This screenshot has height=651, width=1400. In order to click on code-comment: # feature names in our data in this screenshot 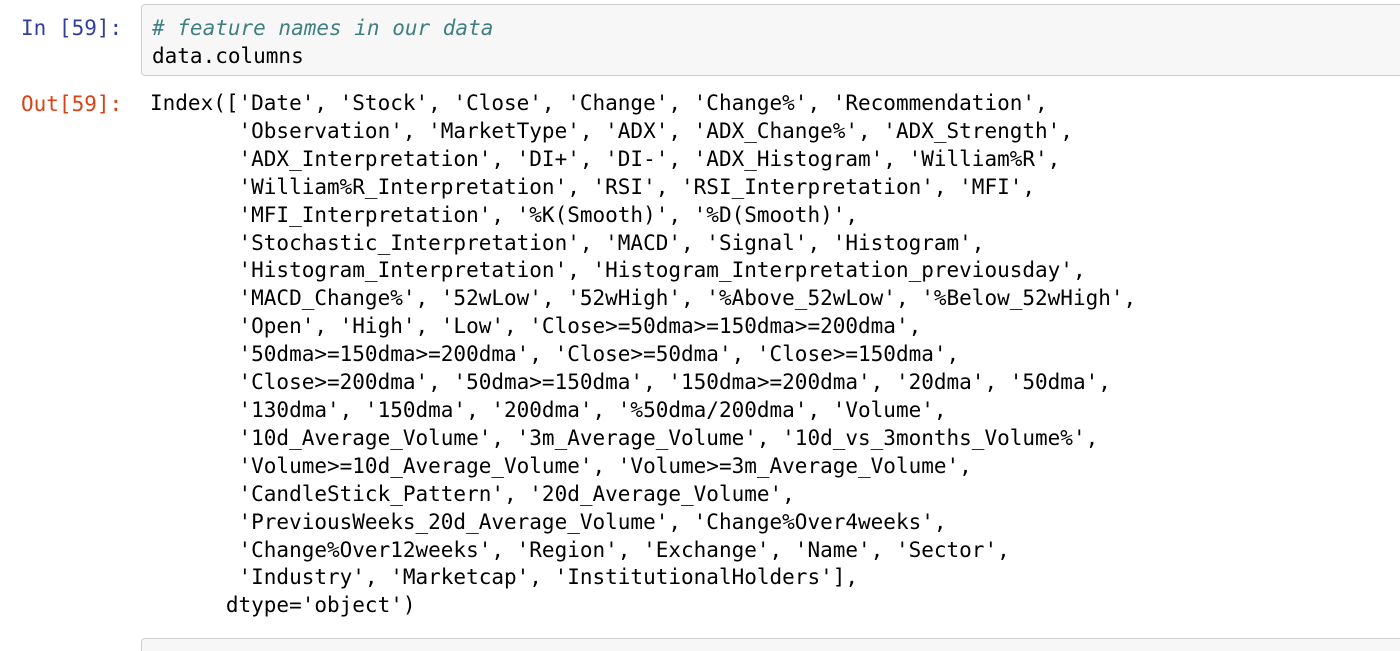, I will do `click(323, 28)`.